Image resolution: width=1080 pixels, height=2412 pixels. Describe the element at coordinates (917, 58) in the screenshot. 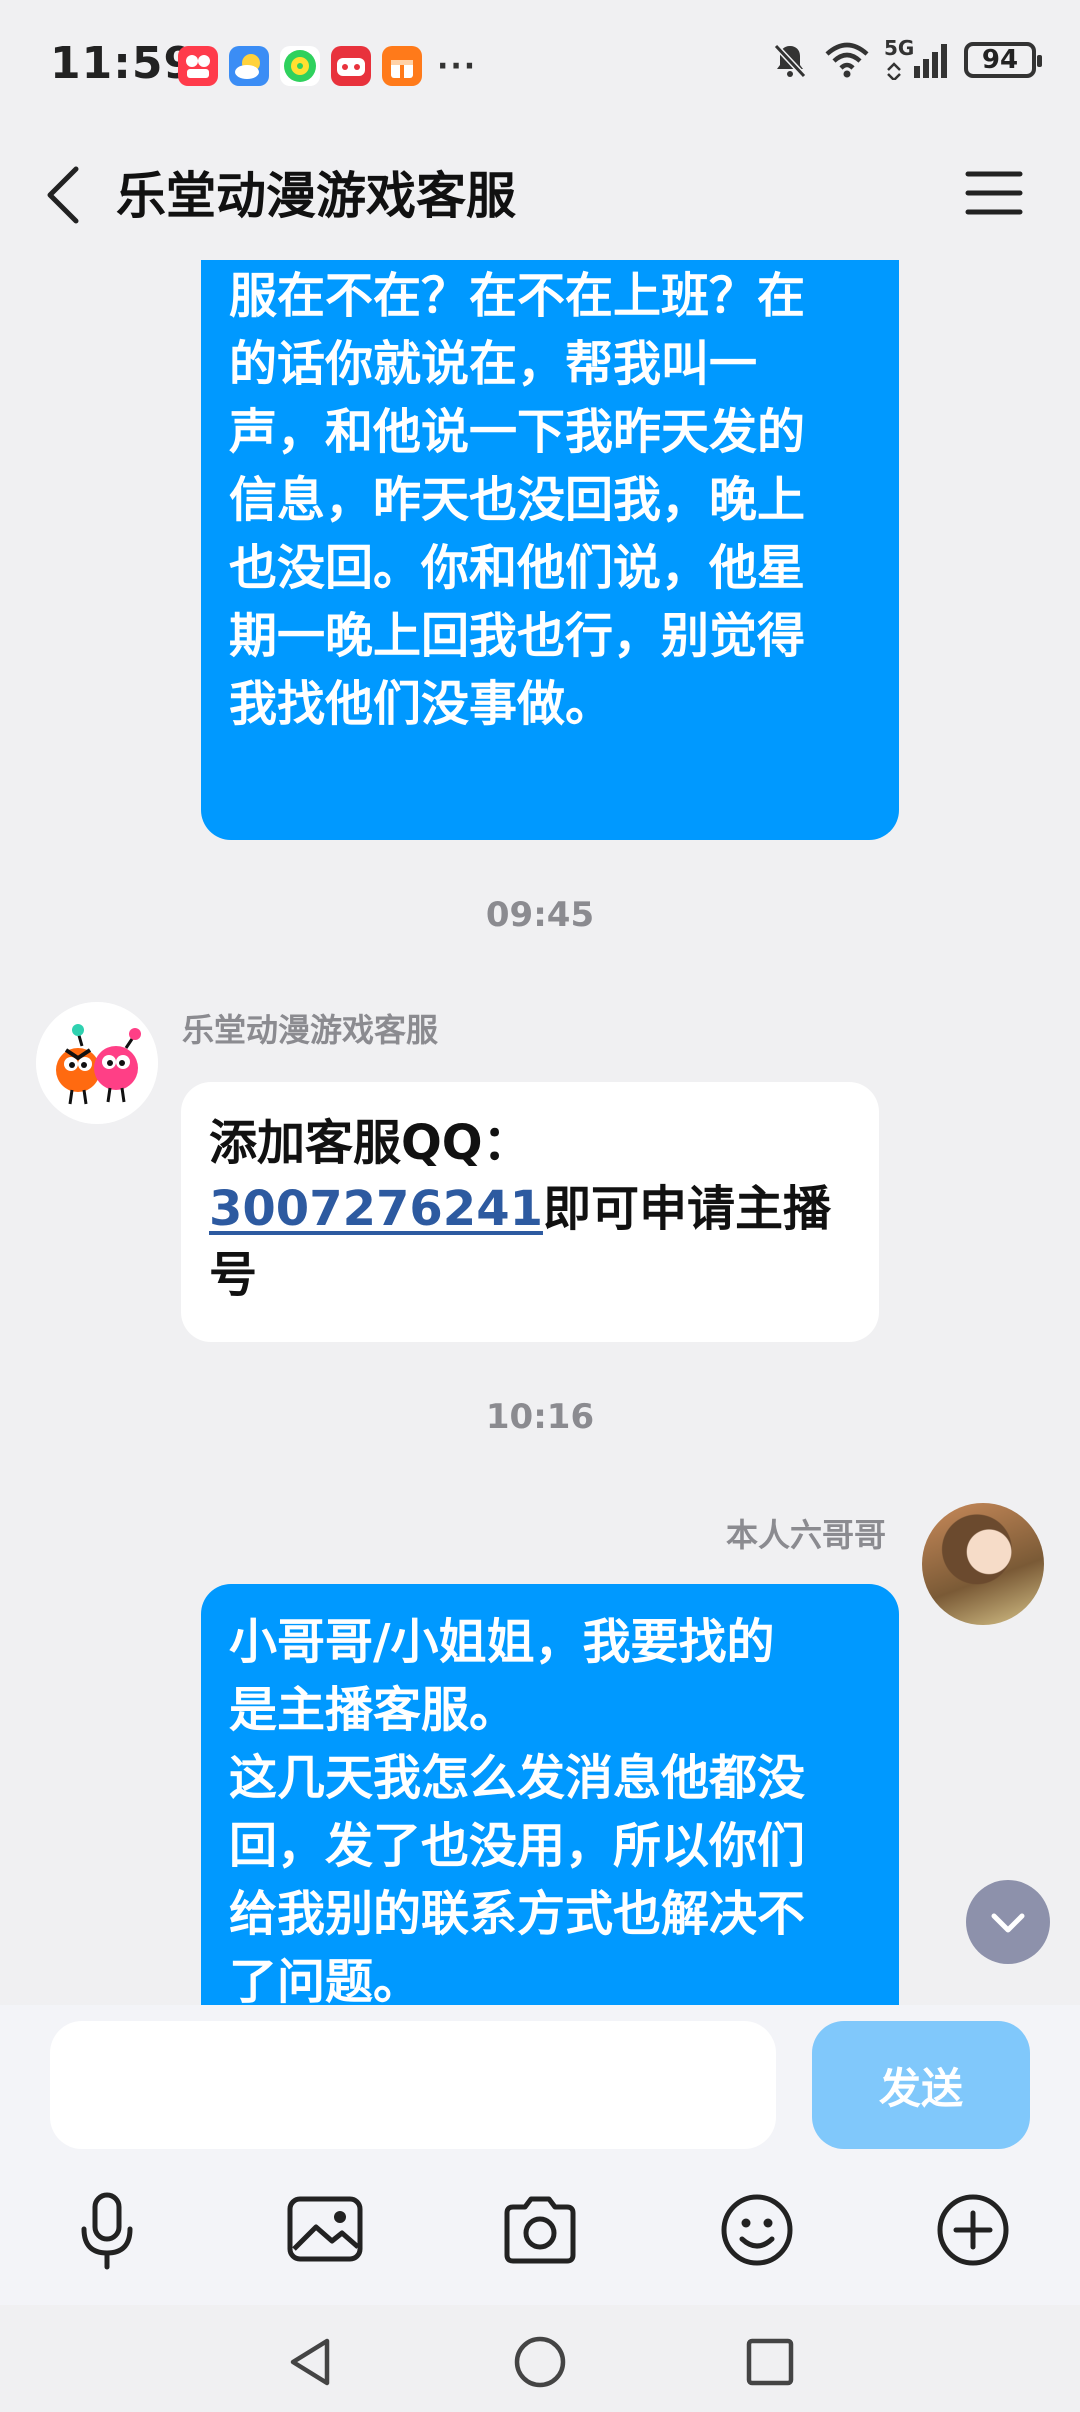

I see `cellular-signal-icon: 5G` at that location.